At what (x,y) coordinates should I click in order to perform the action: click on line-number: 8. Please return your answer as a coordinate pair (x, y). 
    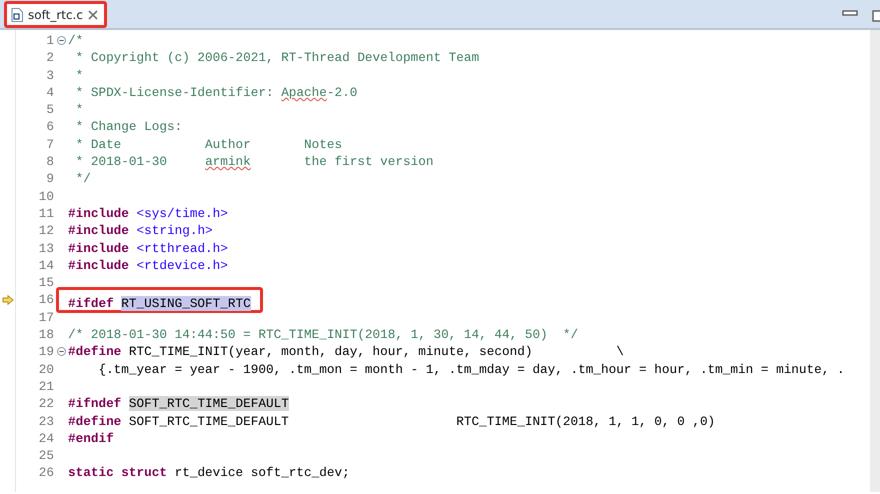
    Looking at the image, I should click on (49, 161).